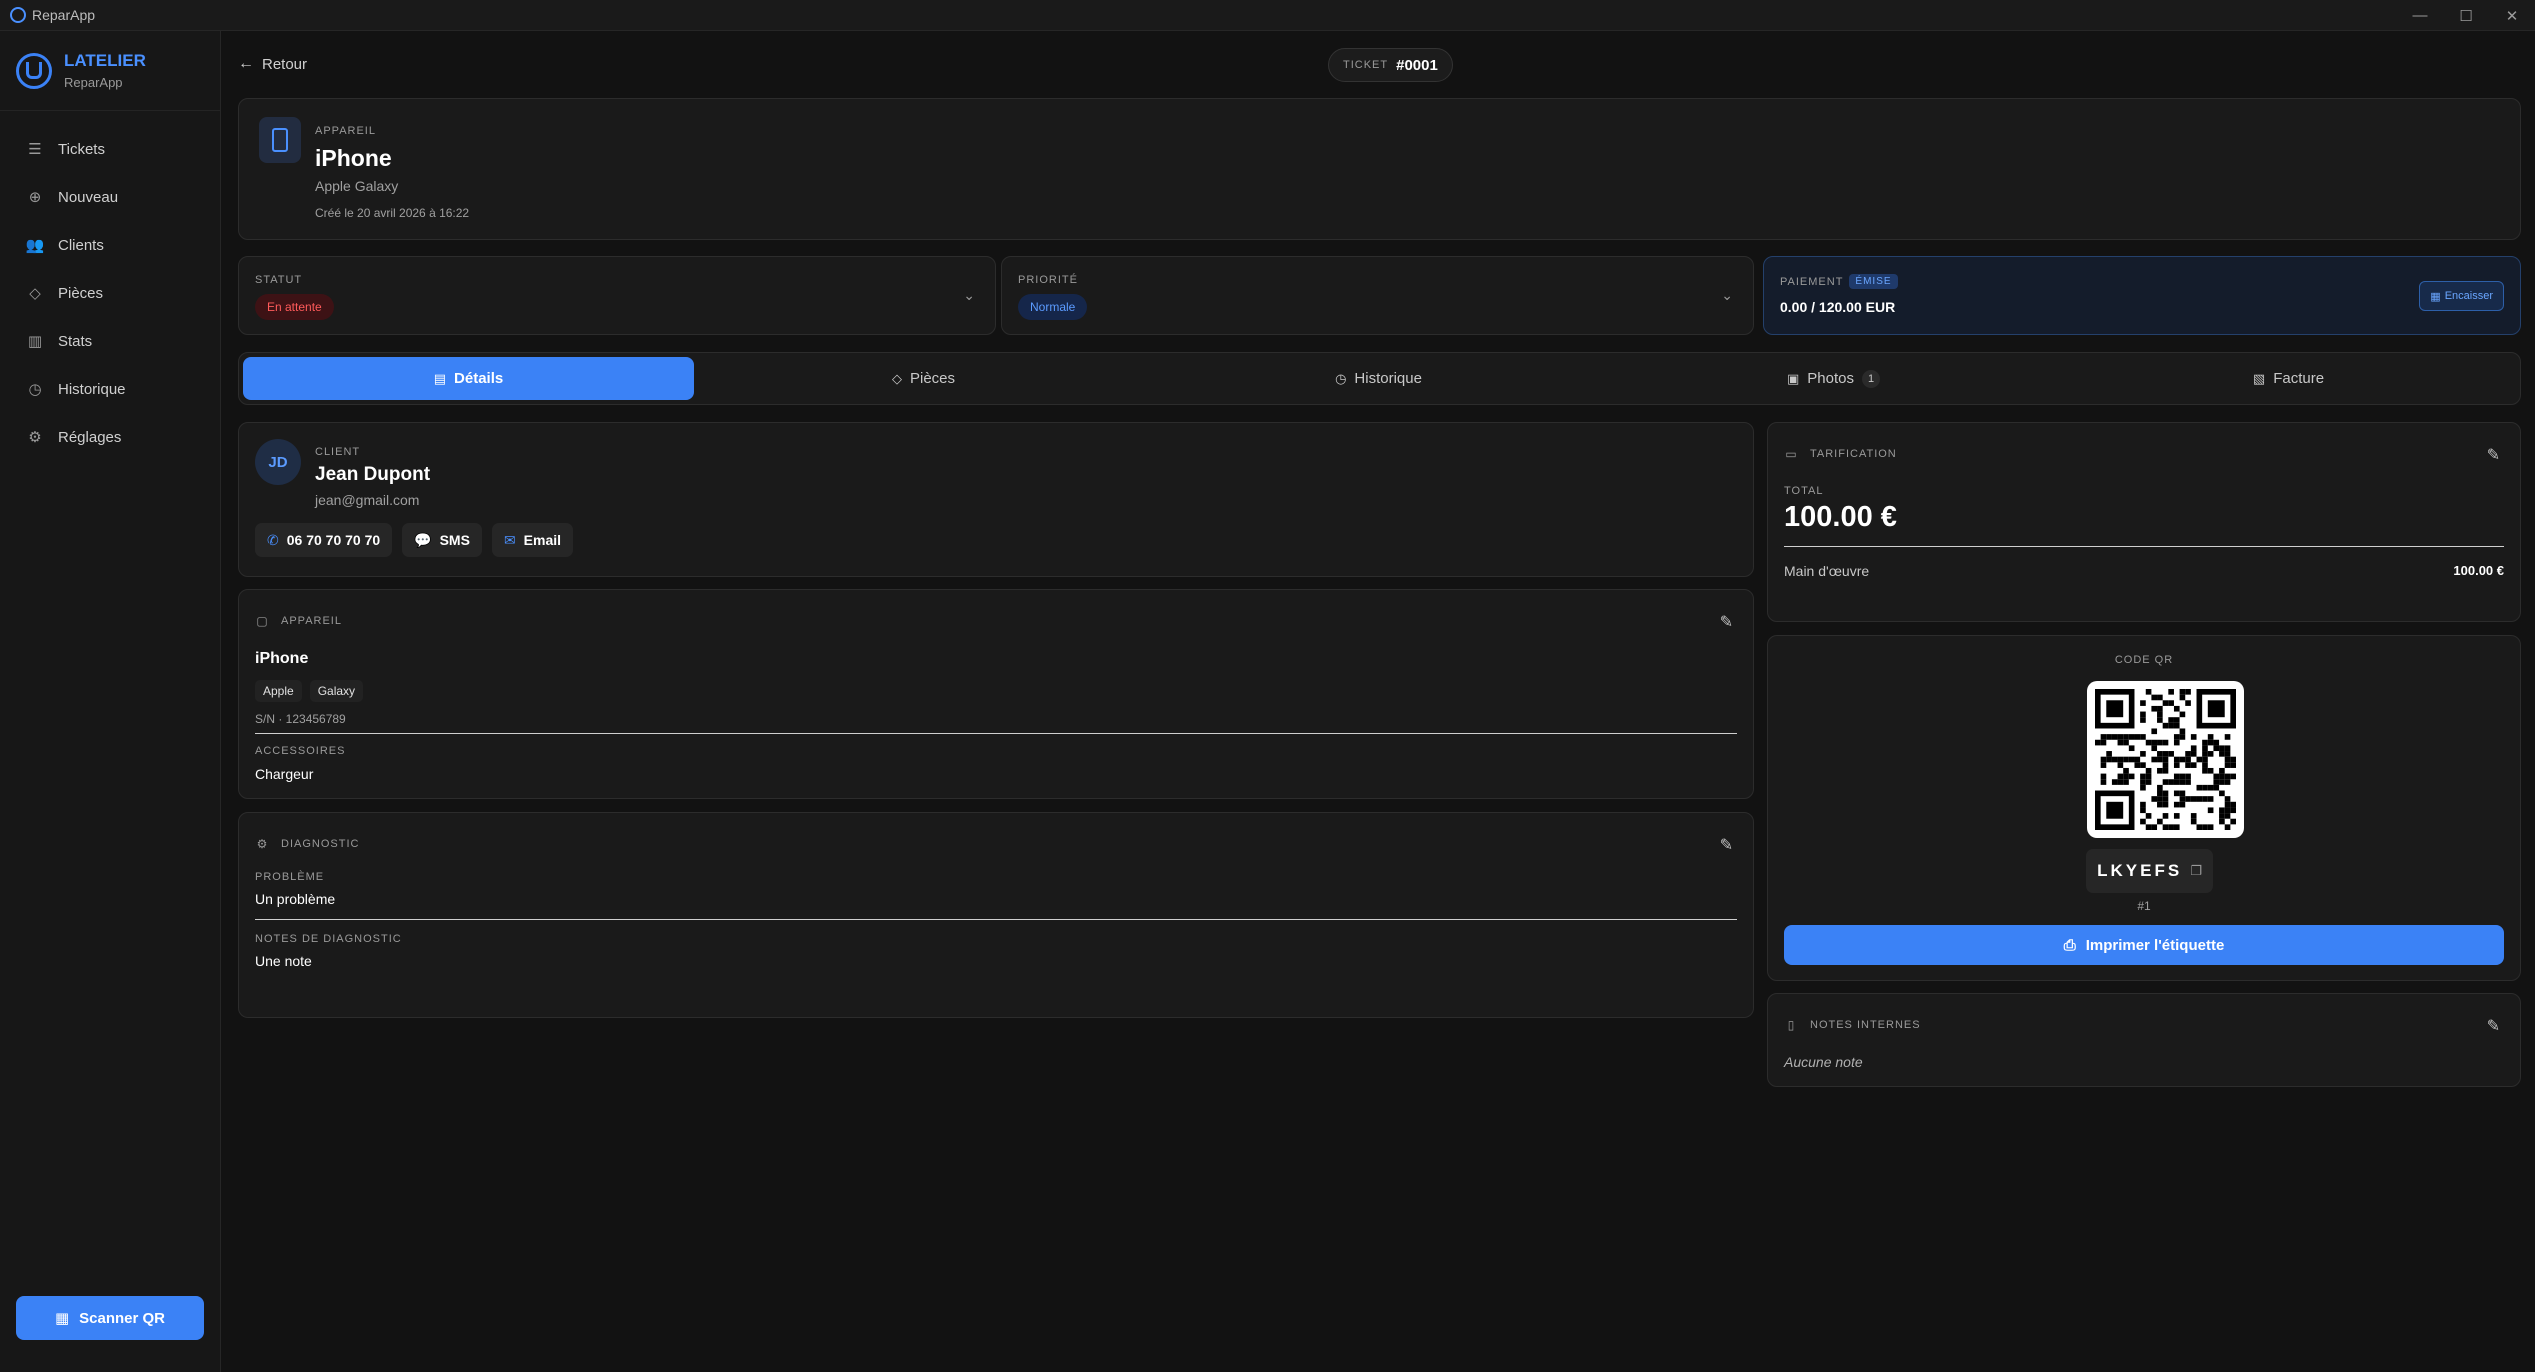 The image size is (2535, 1372). Describe the element at coordinates (932, 378) in the screenshot. I see `tab-label: Pièces` at that location.